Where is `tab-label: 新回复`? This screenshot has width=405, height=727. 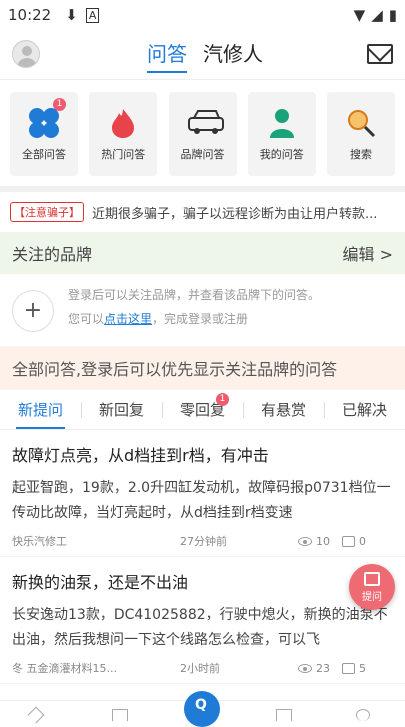 tab-label: 新回复 is located at coordinates (121, 410).